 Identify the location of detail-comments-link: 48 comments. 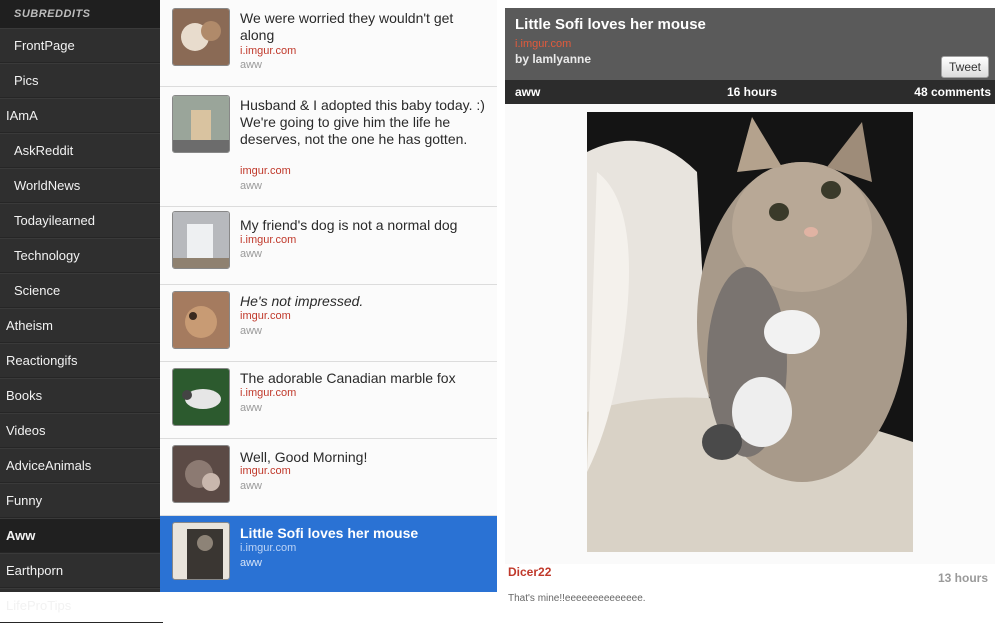
(952, 92).